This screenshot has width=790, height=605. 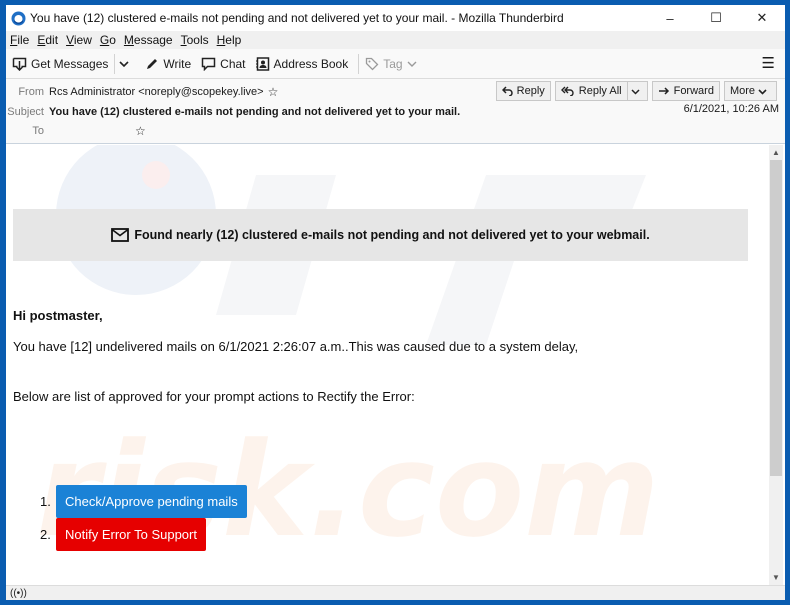 I want to click on menu-edit: Edit, so click(x=47, y=40).